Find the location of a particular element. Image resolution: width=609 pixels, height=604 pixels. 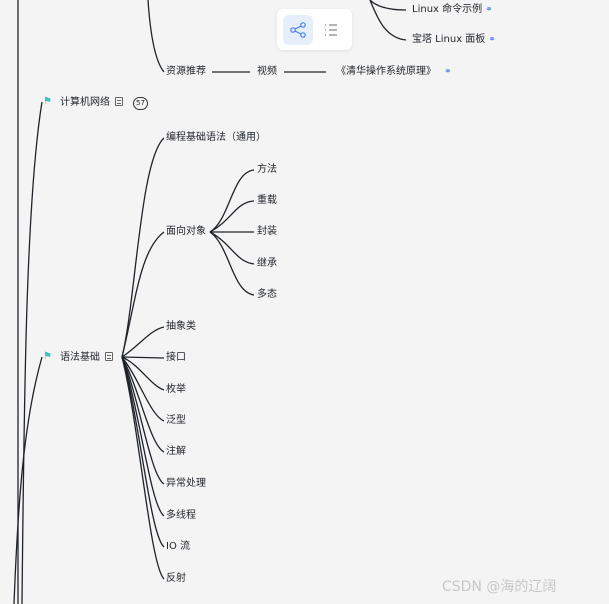

node-label: 反射 is located at coordinates (176, 578).